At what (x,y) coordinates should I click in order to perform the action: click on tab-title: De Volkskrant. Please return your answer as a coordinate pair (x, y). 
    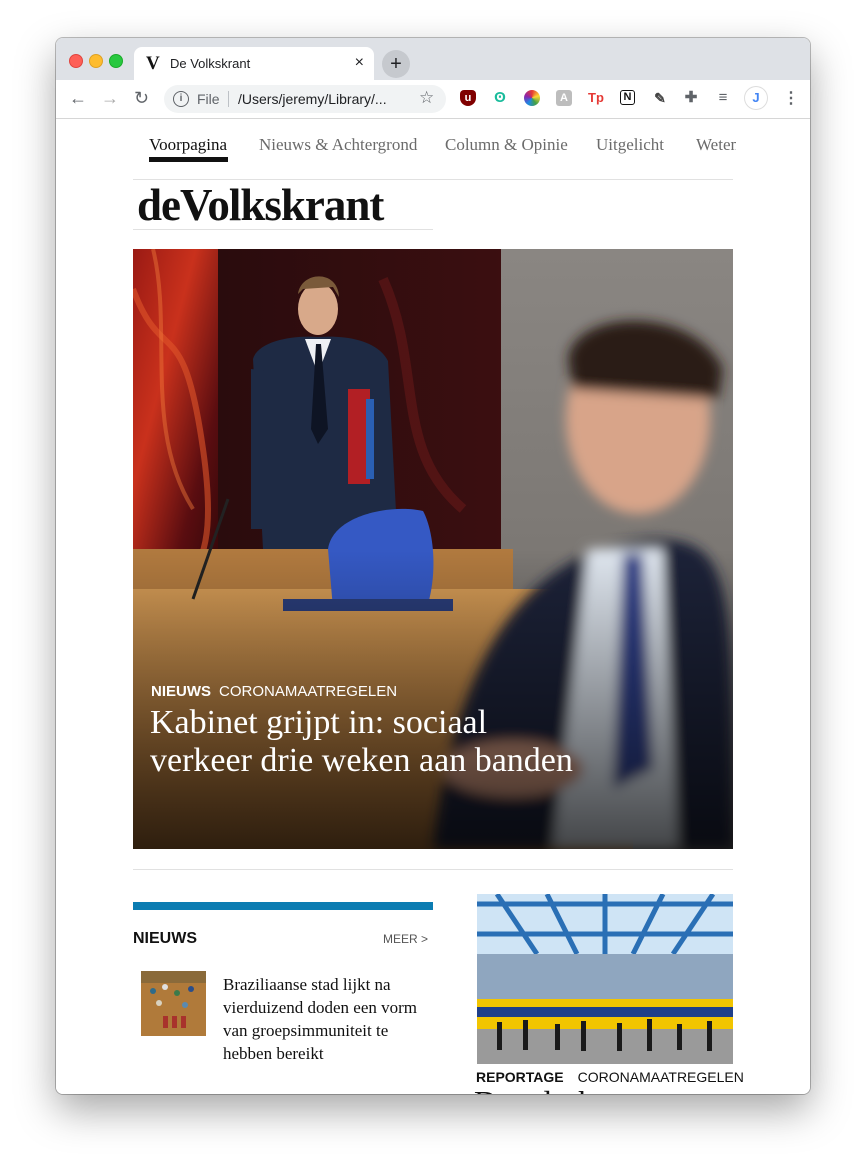
    Looking at the image, I should click on (210, 63).